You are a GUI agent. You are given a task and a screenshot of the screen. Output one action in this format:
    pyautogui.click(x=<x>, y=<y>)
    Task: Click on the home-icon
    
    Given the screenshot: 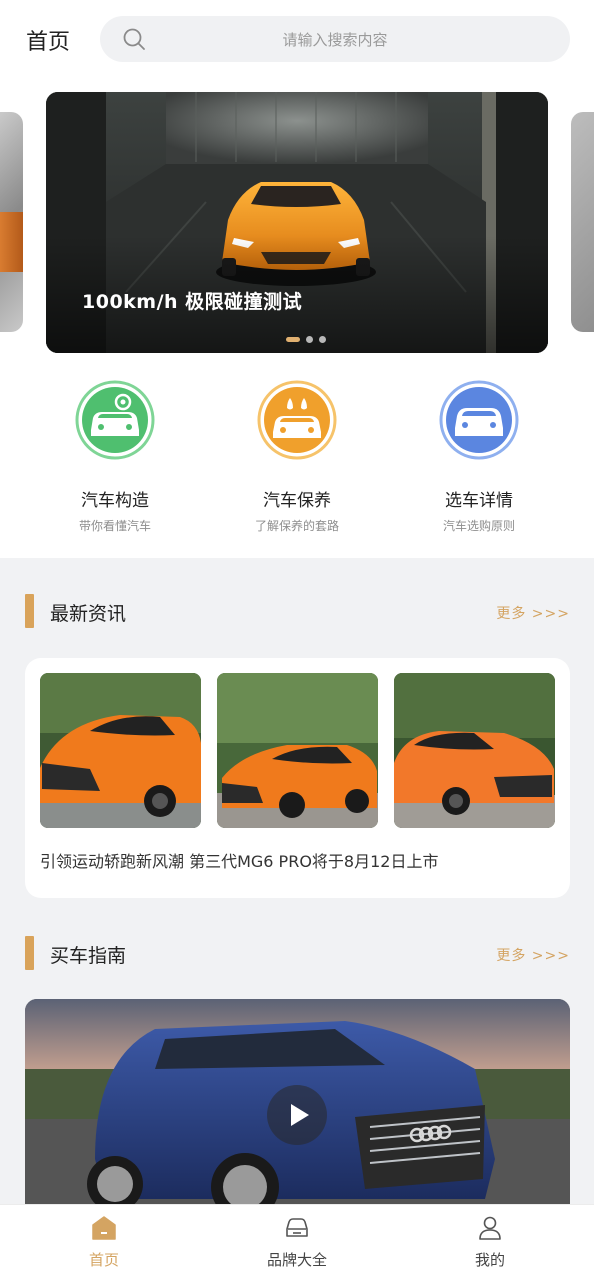 What is the action you would take?
    pyautogui.click(x=104, y=1228)
    